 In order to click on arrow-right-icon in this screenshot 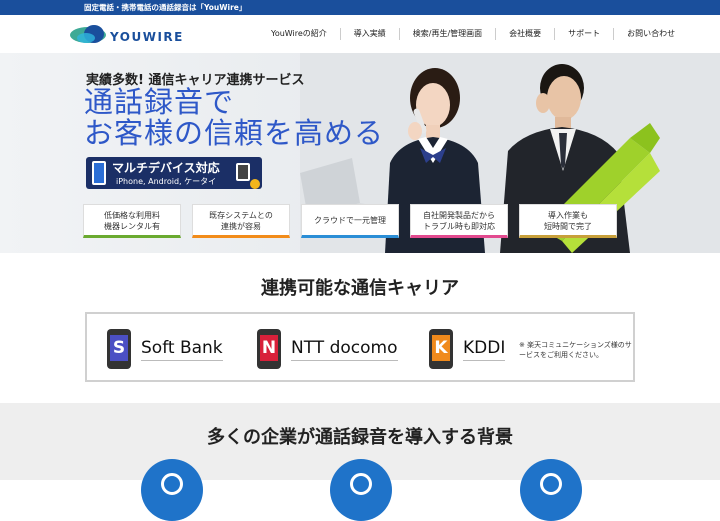, I will do `click(255, 184)`.